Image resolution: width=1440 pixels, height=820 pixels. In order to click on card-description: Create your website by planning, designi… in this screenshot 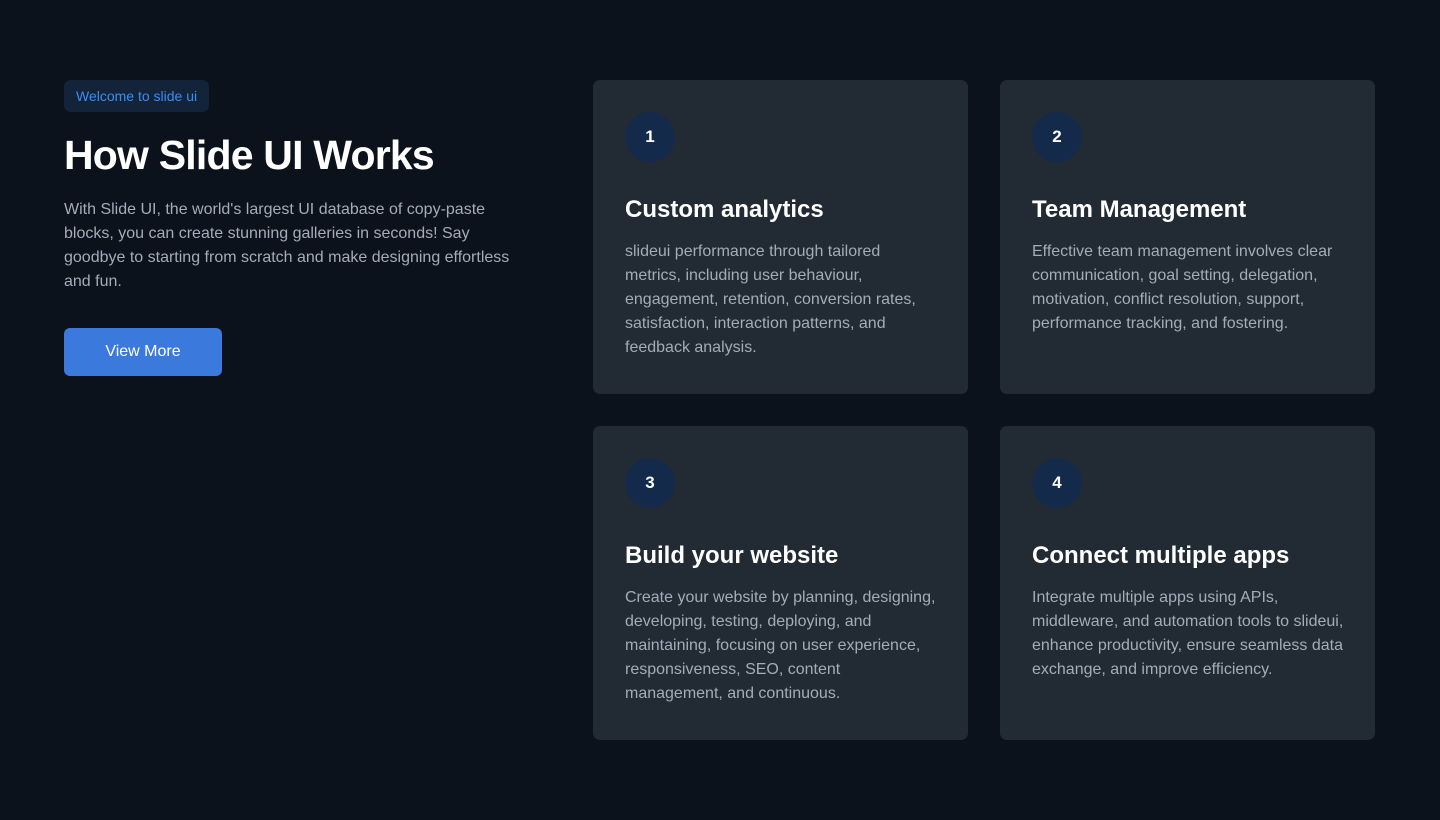, I will do `click(780, 645)`.